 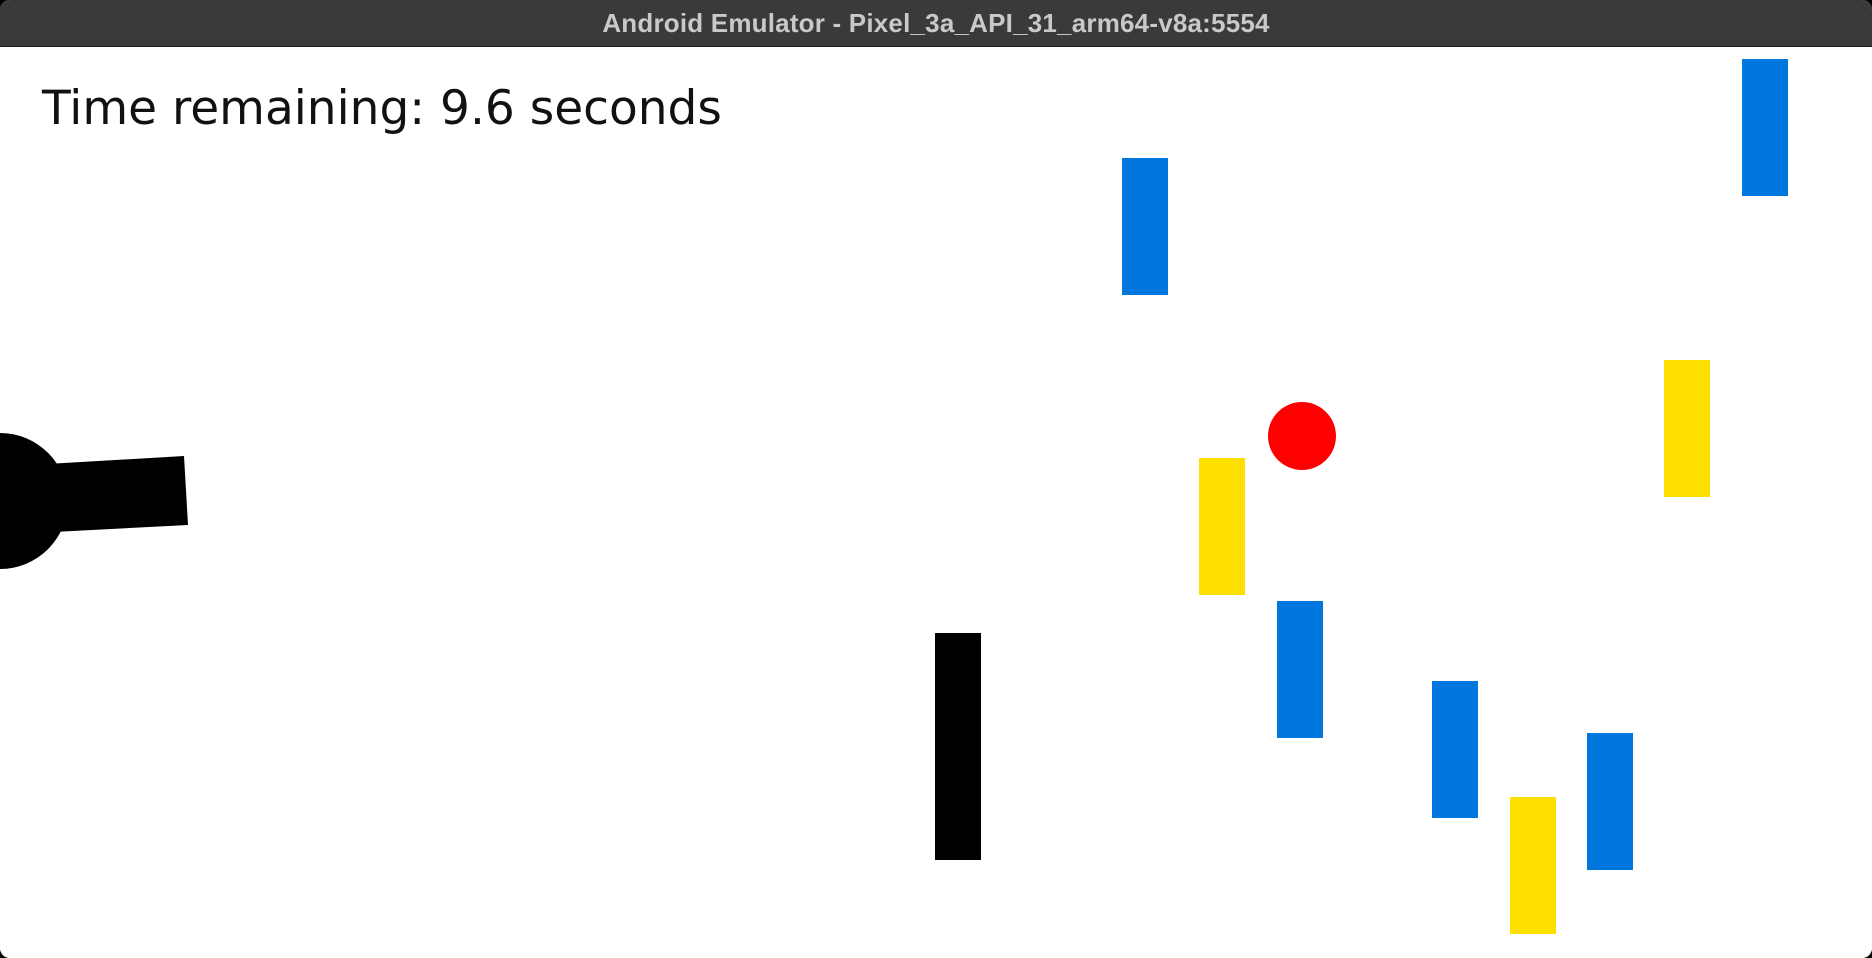 I want to click on cannon, so click(x=94, y=501).